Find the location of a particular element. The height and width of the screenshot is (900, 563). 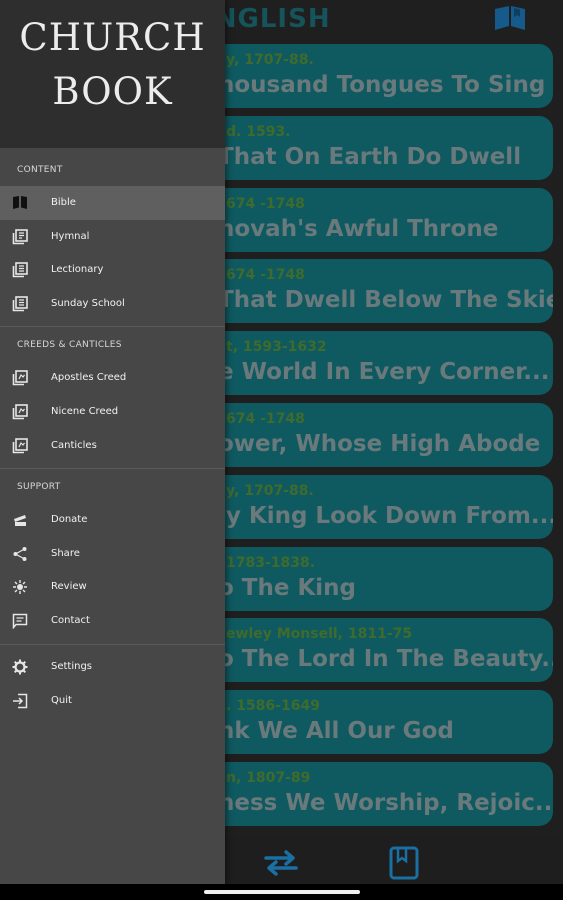

menu-item-lectionary: Lectionary is located at coordinates (112, 270).